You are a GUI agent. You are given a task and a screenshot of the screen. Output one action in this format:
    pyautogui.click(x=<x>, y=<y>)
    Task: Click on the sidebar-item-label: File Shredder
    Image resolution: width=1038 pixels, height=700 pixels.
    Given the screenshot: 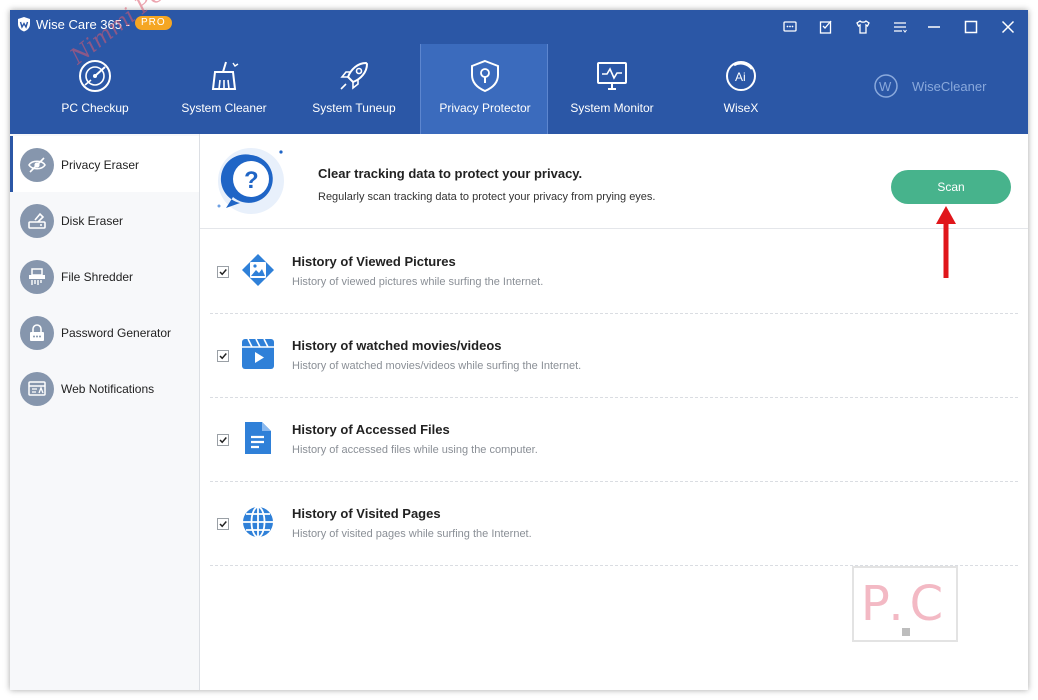 What is the action you would take?
    pyautogui.click(x=97, y=277)
    